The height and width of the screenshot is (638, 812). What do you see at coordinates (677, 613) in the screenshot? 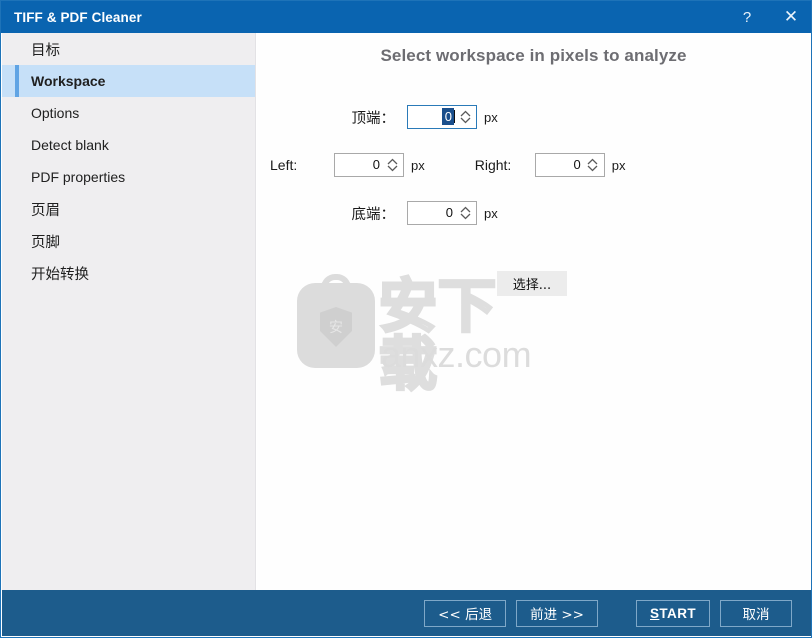
I see `start-label-rest: TART` at bounding box center [677, 613].